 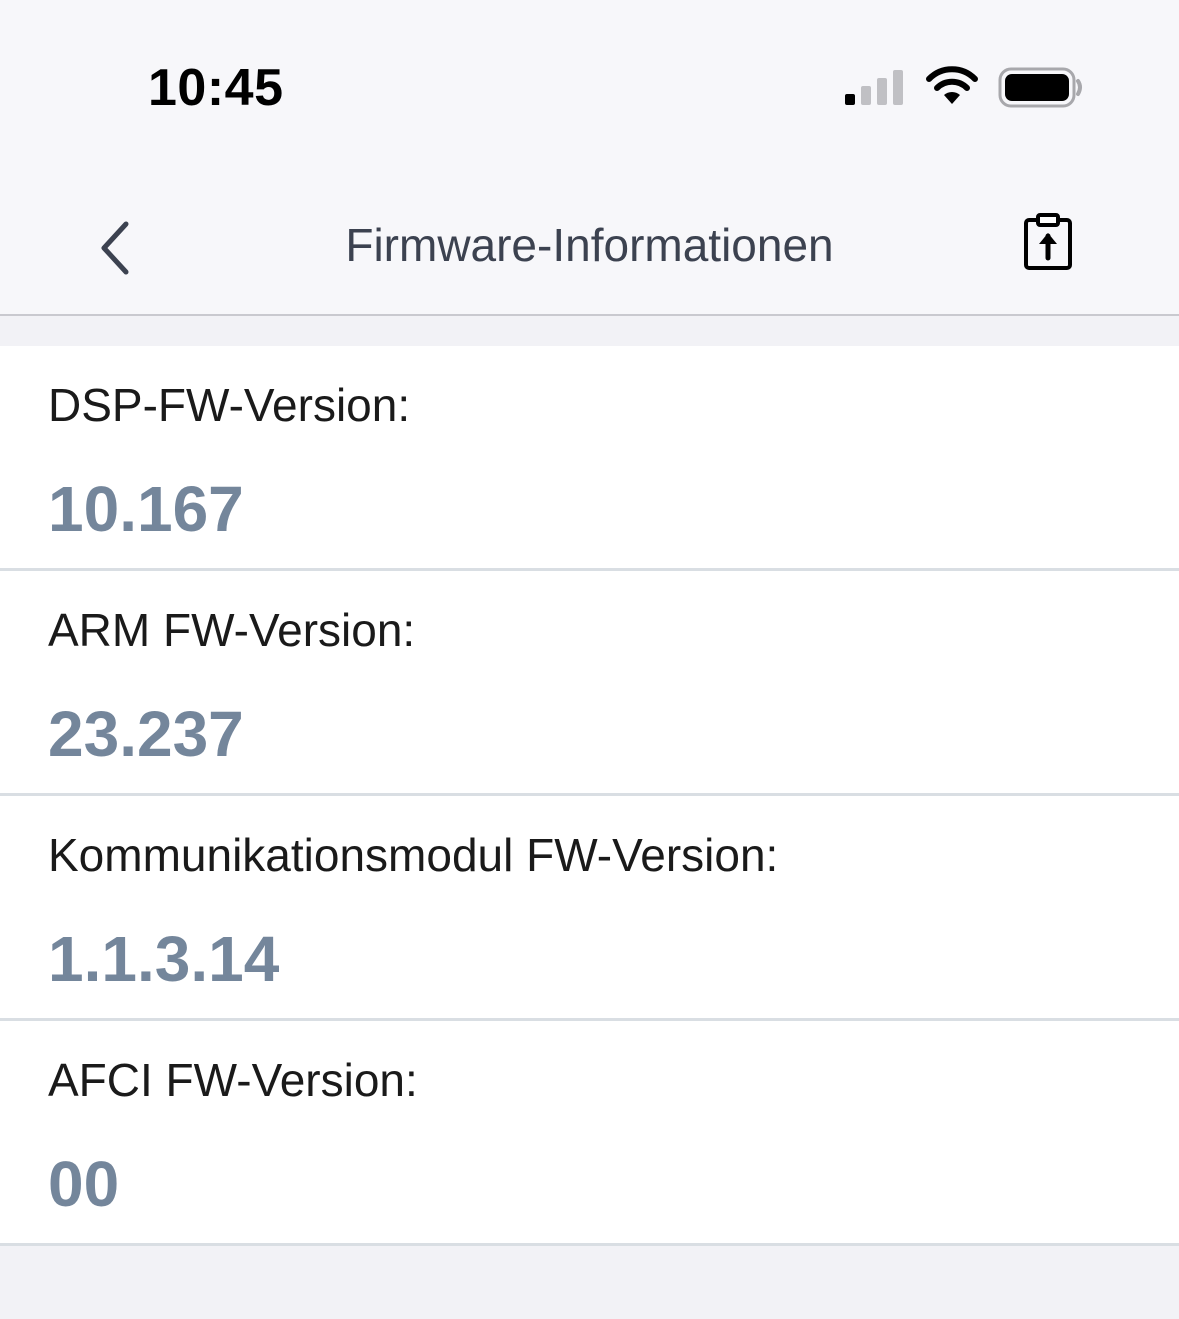 What do you see at coordinates (229, 405) in the screenshot?
I see `firmware-label: DSP-FW-Version:` at bounding box center [229, 405].